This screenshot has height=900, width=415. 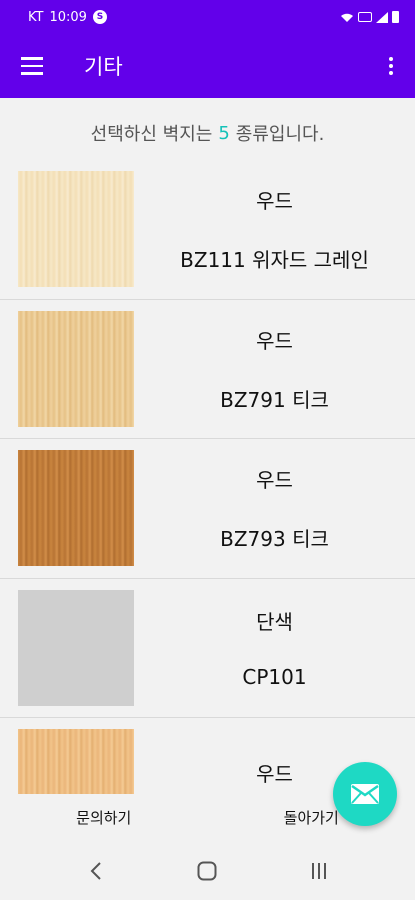 What do you see at coordinates (274, 539) in the screenshot?
I see `item-name: BZ793 티크` at bounding box center [274, 539].